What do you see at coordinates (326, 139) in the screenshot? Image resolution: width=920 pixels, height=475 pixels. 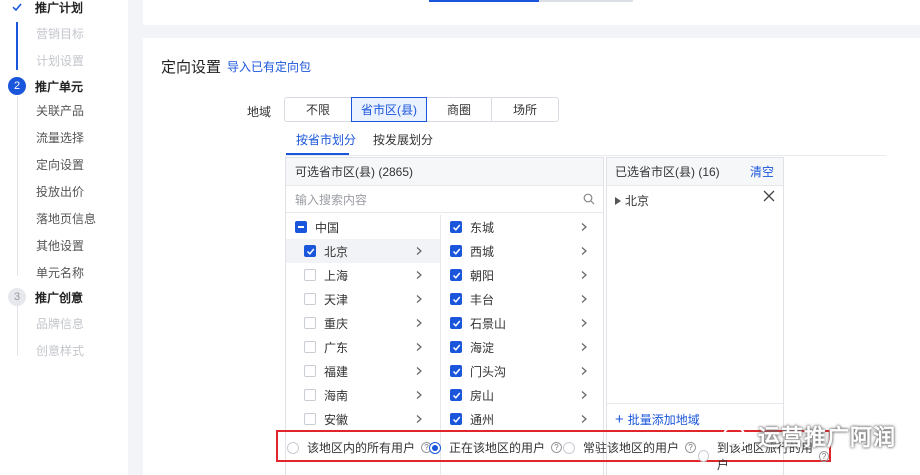 I see `tab-by-province: 按省市划分` at bounding box center [326, 139].